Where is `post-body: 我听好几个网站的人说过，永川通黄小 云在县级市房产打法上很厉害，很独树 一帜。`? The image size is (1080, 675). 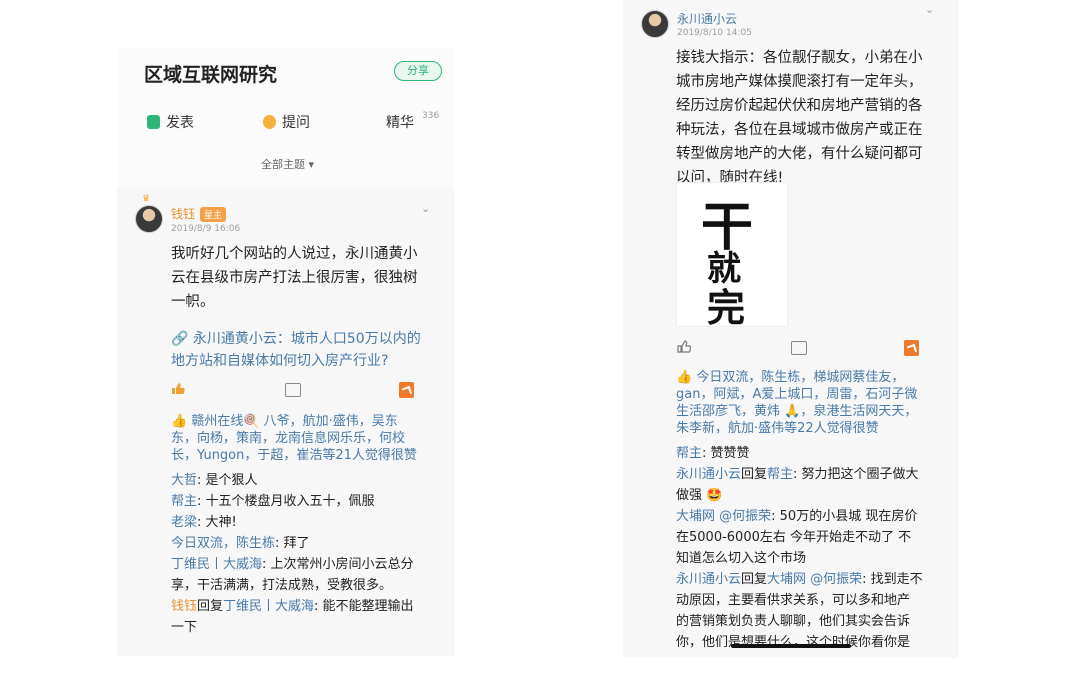
post-body: 我听好几个网站的人说过，永川通黄小 云在县级市房产打法上很厉害，很独树 一帜。 is located at coordinates (308, 278).